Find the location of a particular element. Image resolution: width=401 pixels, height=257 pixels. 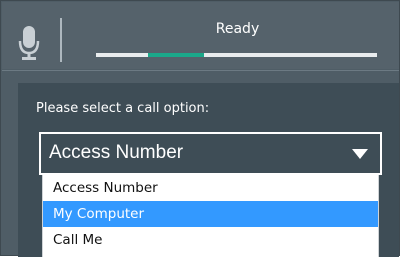

call-option-selected-value: Access Number is located at coordinates (116, 152).